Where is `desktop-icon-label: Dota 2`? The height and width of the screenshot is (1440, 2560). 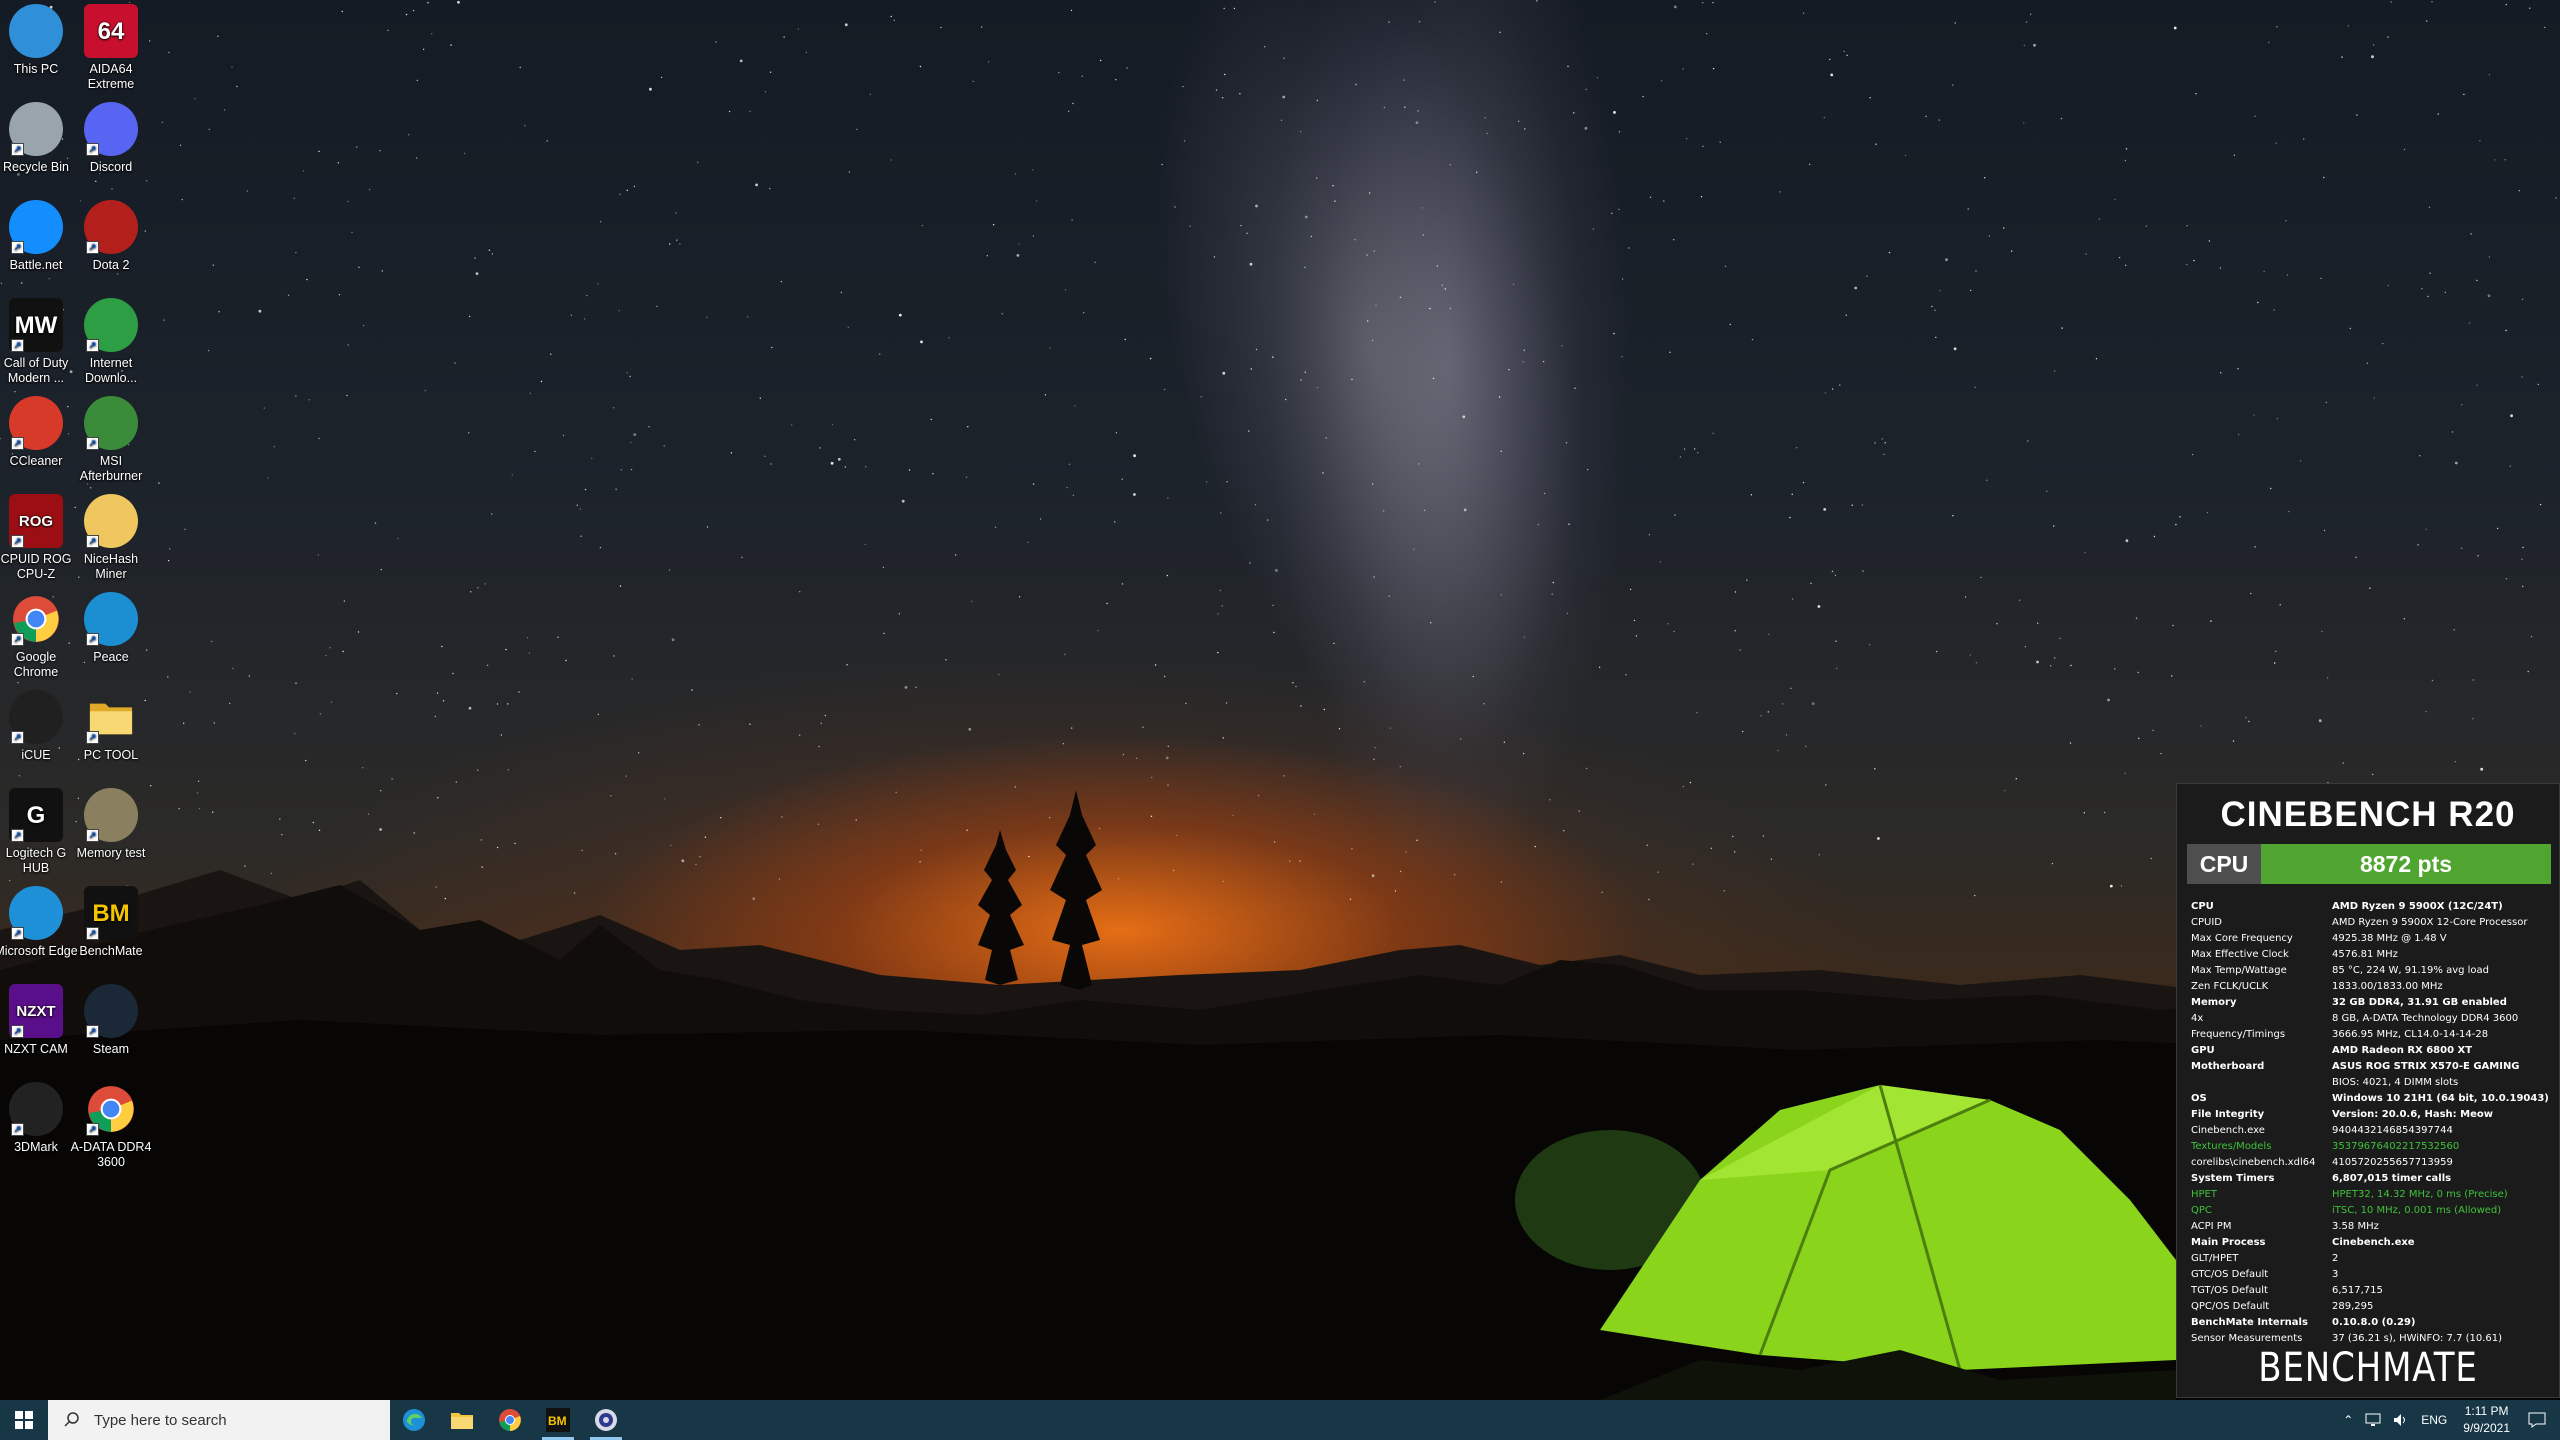
desktop-icon-label: Dota 2 is located at coordinates (111, 265).